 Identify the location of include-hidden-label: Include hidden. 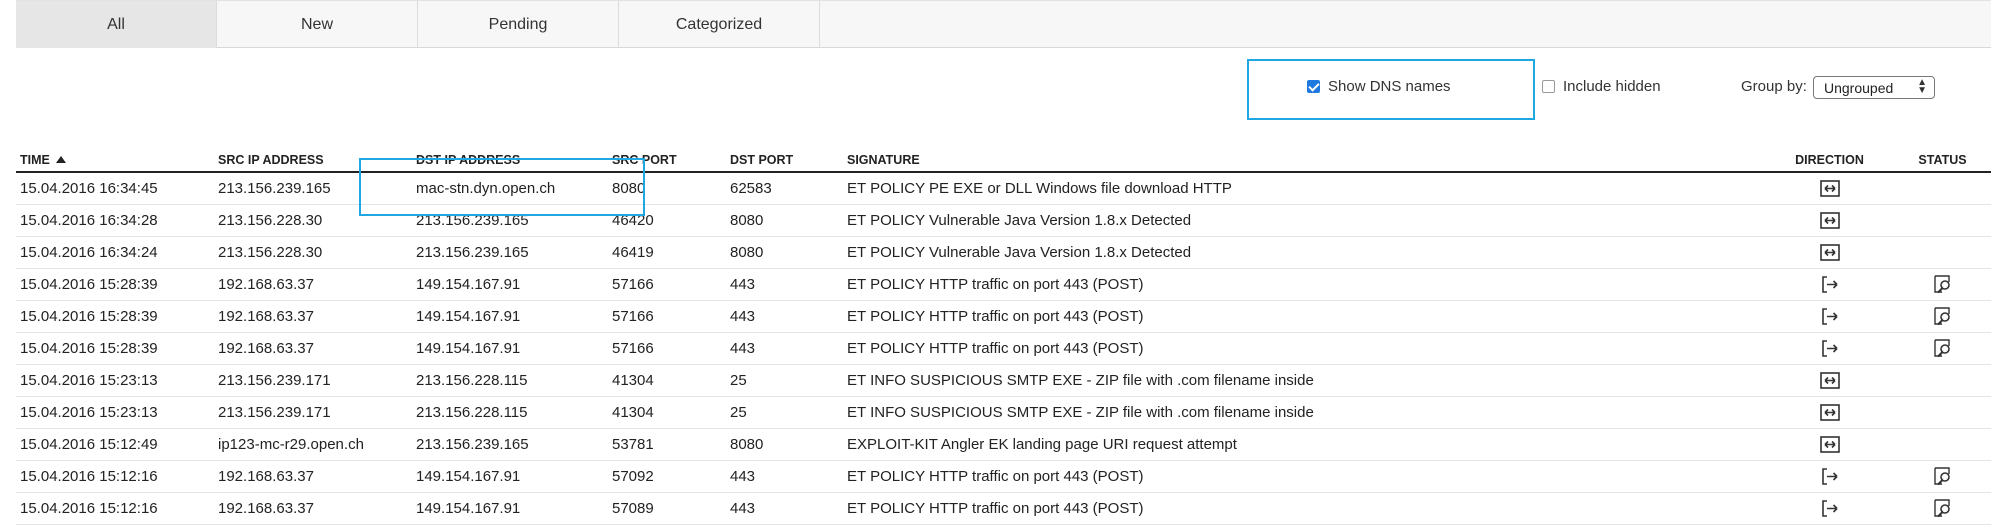
(1612, 86).